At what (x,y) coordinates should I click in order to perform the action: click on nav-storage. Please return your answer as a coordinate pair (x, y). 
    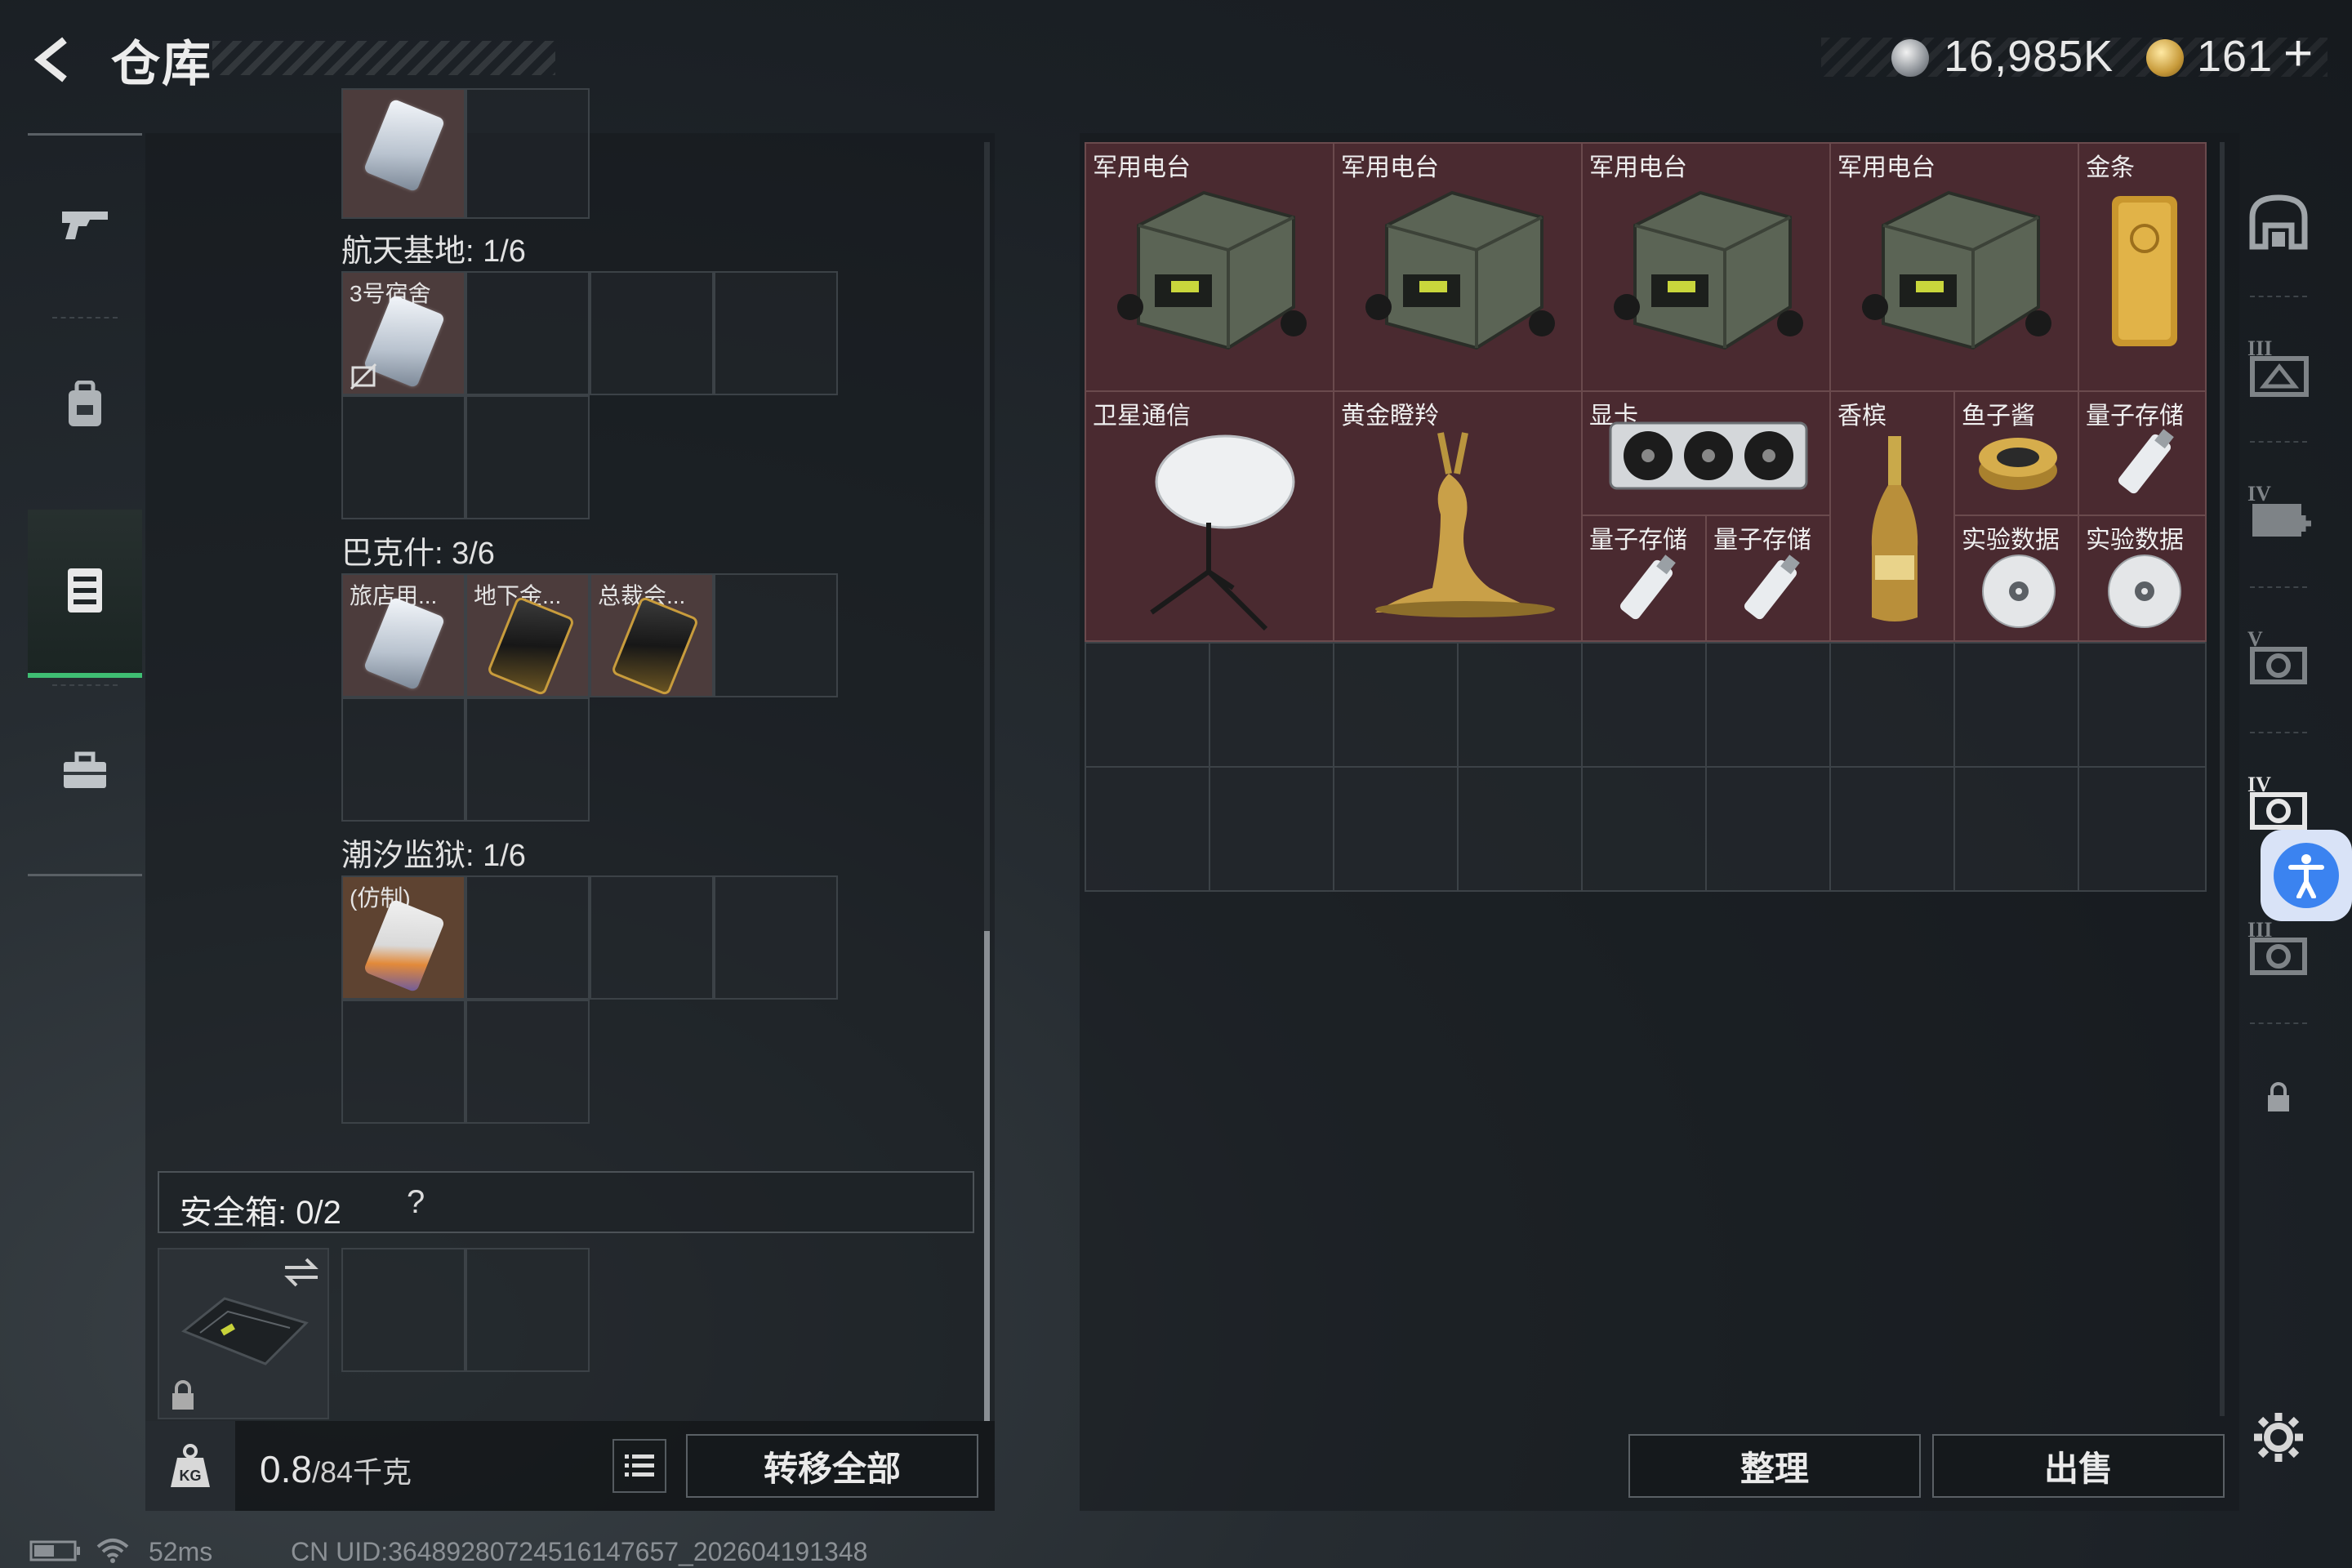
    Looking at the image, I should click on (85, 594).